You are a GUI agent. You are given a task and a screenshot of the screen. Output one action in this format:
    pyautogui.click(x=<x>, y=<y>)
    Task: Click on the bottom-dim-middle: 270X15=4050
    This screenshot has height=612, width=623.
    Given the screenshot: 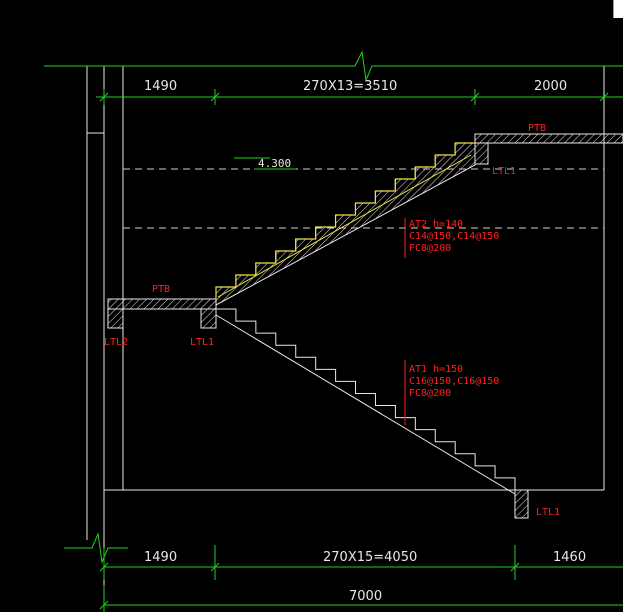 What is the action you would take?
    pyautogui.click(x=370, y=557)
    